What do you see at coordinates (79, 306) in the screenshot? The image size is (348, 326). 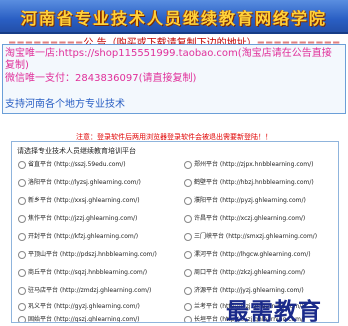 I see `platform-option: 巩义平台 (http://gyzj.ghlearning.com/)` at bounding box center [79, 306].